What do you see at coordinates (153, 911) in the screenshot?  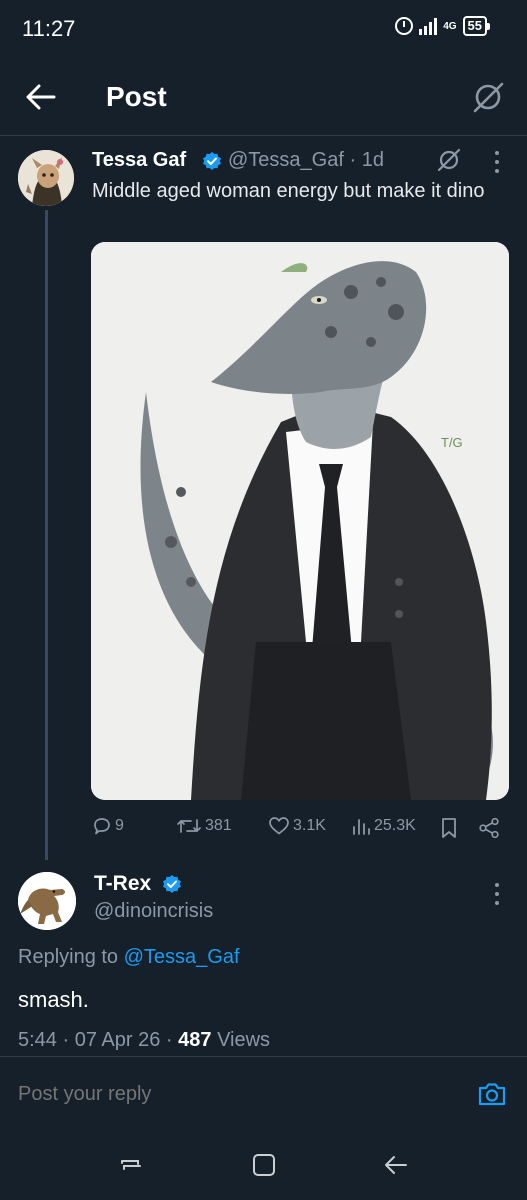 I see `reply-author-handle: @dinoincrisis` at bounding box center [153, 911].